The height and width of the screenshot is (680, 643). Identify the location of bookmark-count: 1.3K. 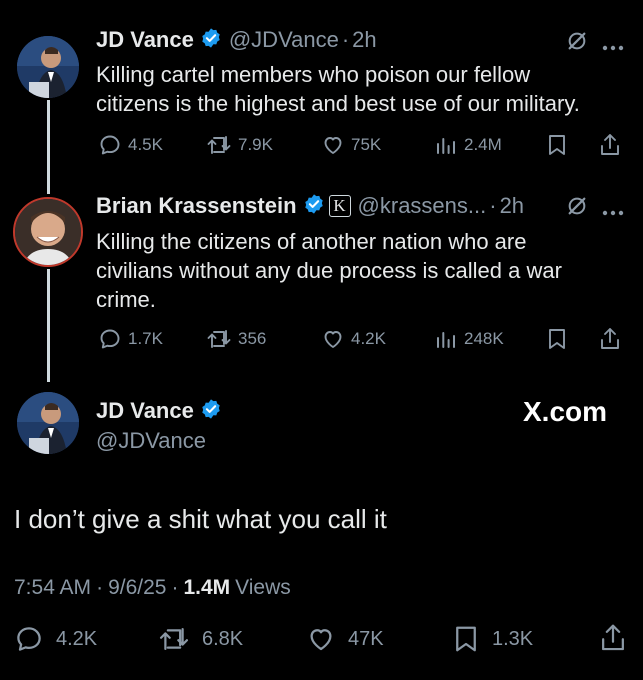
(513, 638).